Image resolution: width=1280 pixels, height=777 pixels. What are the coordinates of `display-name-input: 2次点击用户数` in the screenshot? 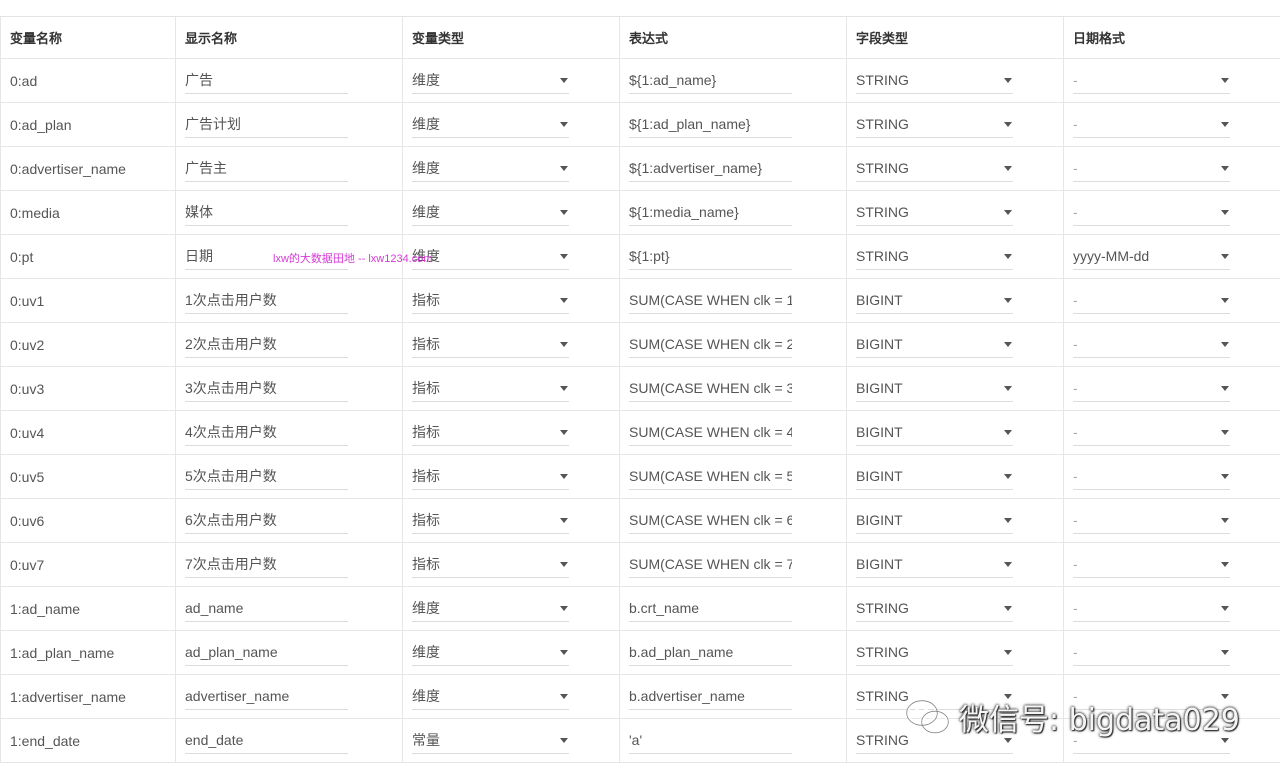 It's located at (266, 344).